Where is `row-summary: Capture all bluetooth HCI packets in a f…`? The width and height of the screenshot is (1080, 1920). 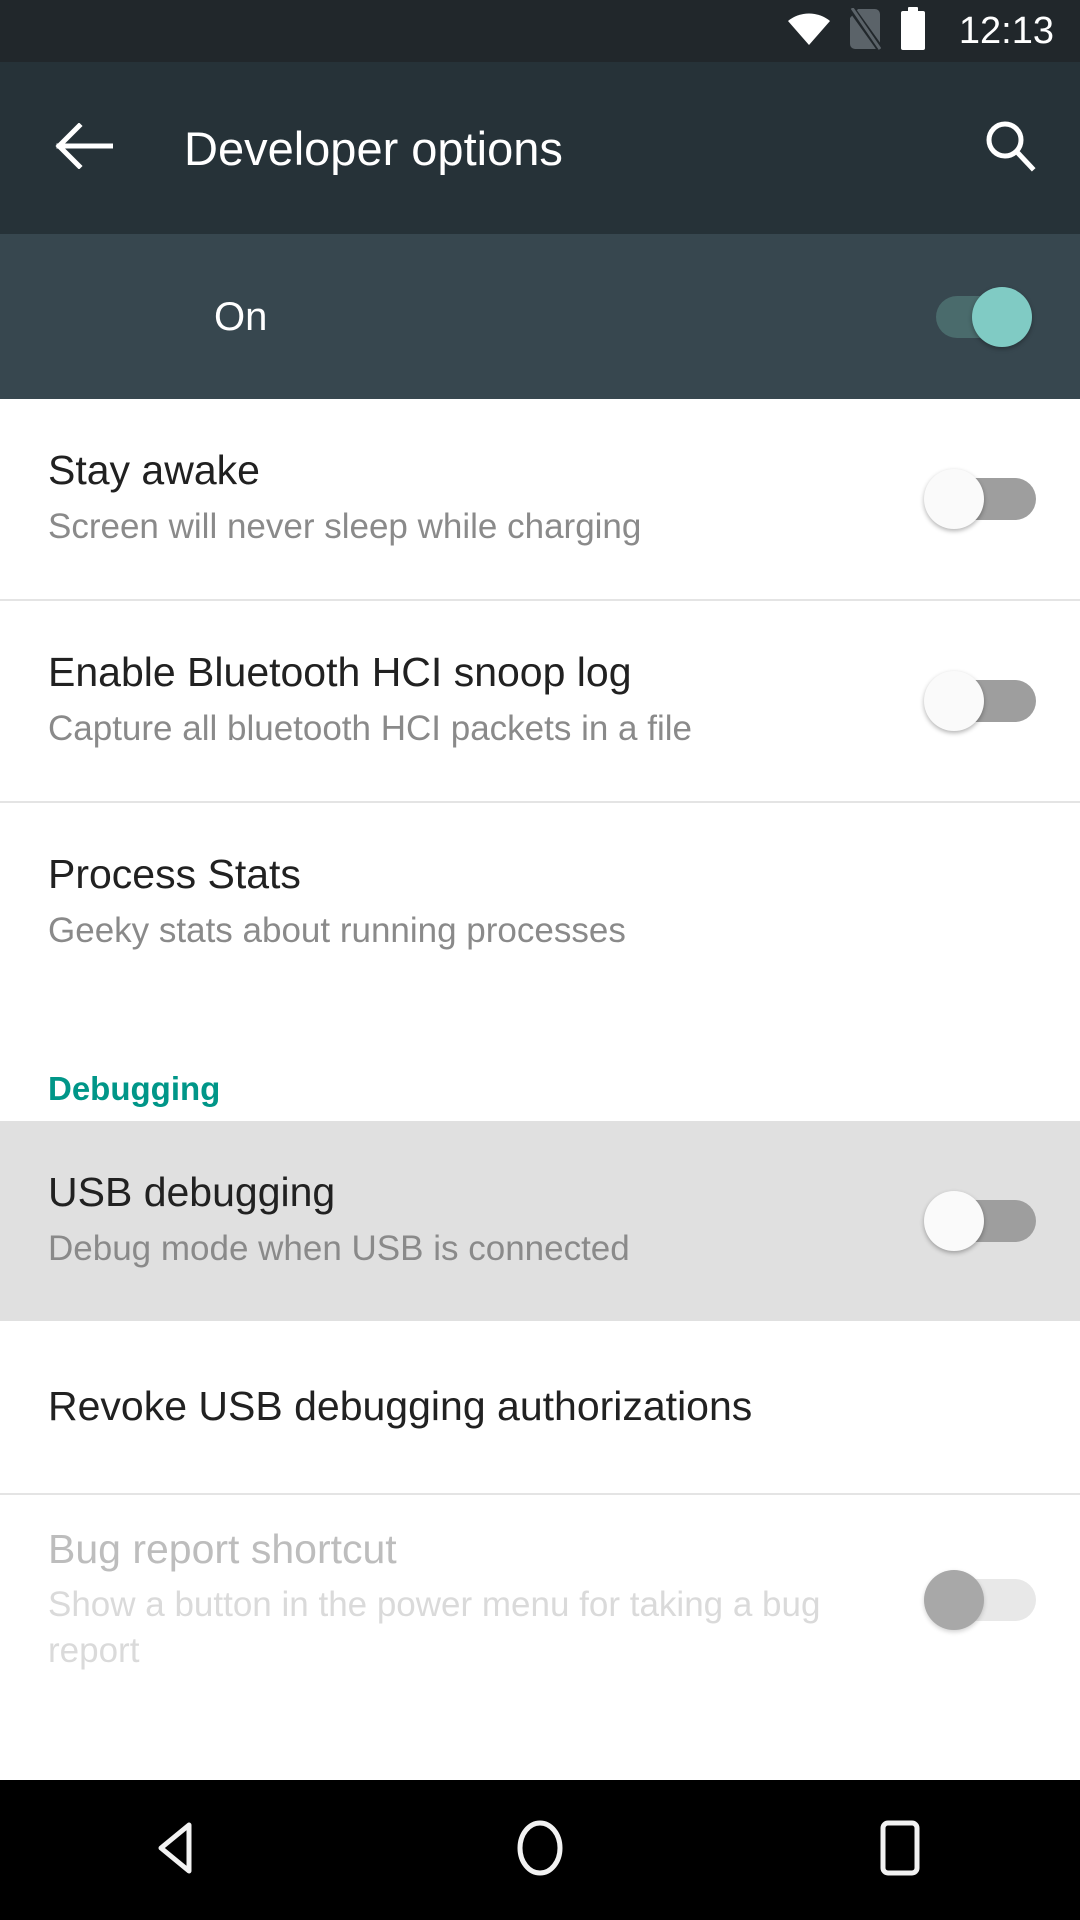
row-summary: Capture all bluetooth HCI packets in a f… is located at coordinates (370, 729).